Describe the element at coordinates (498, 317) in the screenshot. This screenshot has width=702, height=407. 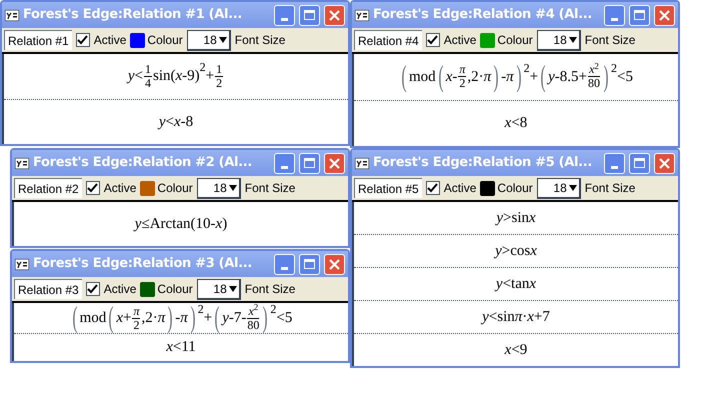
I see `formula-text: y<sin` at that location.